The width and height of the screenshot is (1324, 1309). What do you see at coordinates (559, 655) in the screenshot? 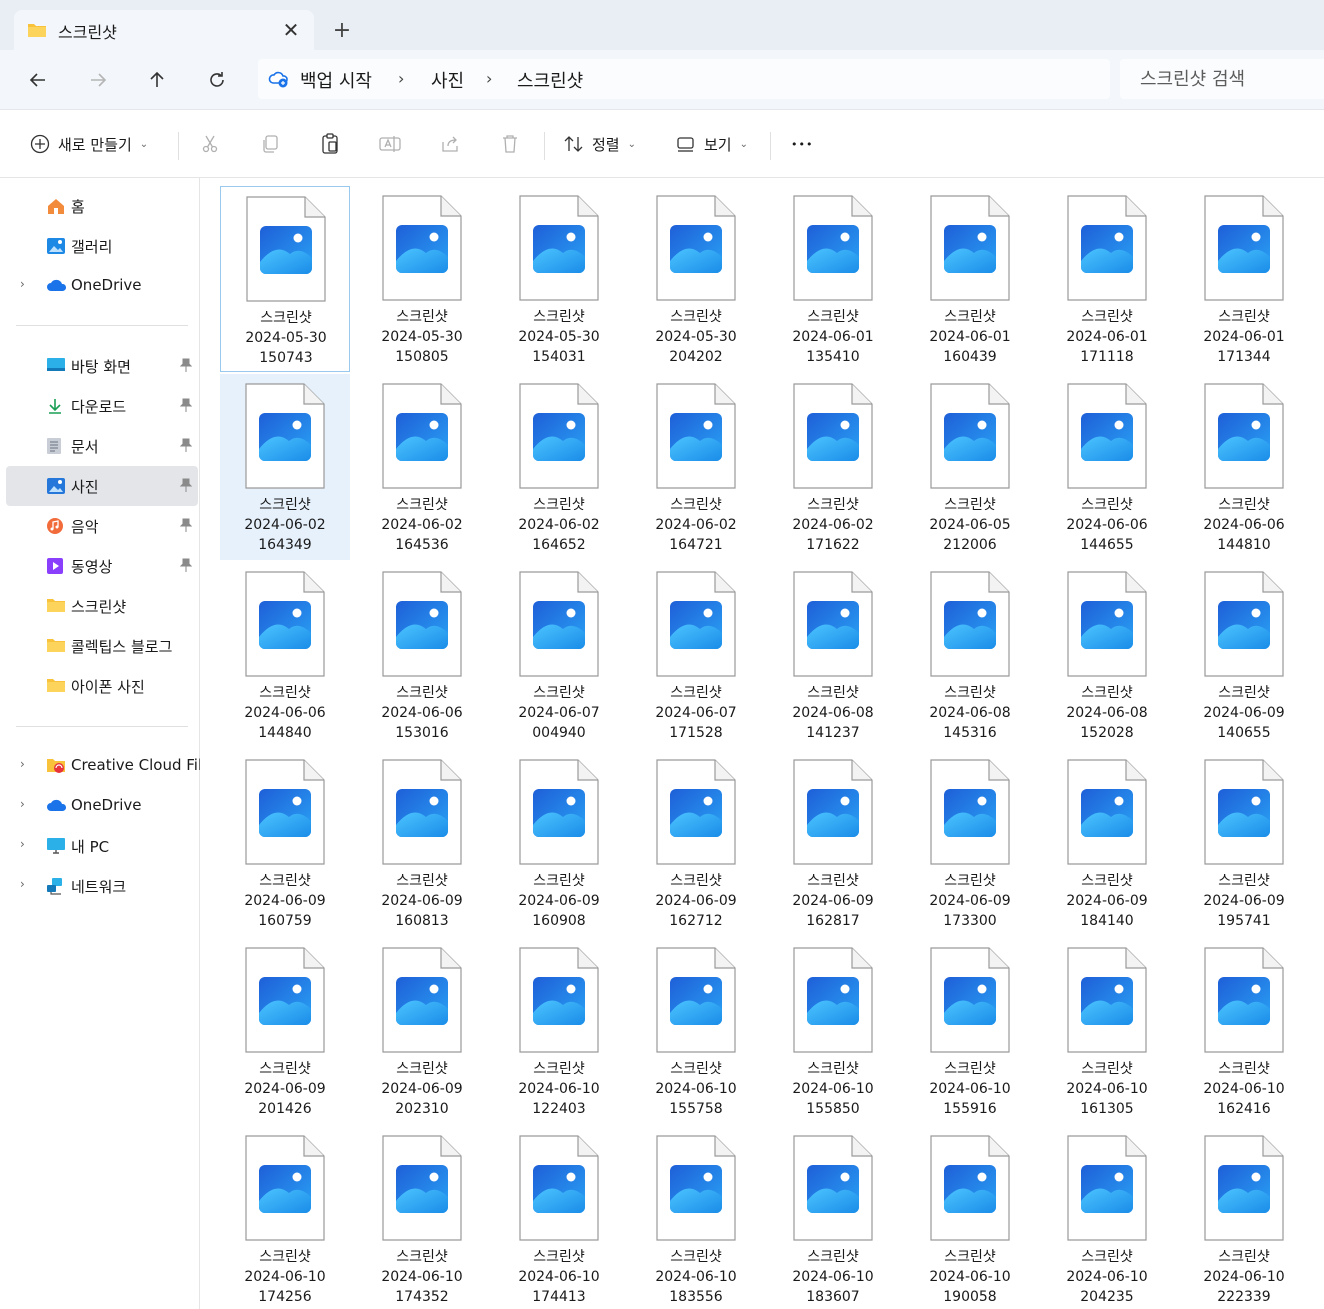
I see `file-item: 스크린샷 2024-06-07 004940` at bounding box center [559, 655].